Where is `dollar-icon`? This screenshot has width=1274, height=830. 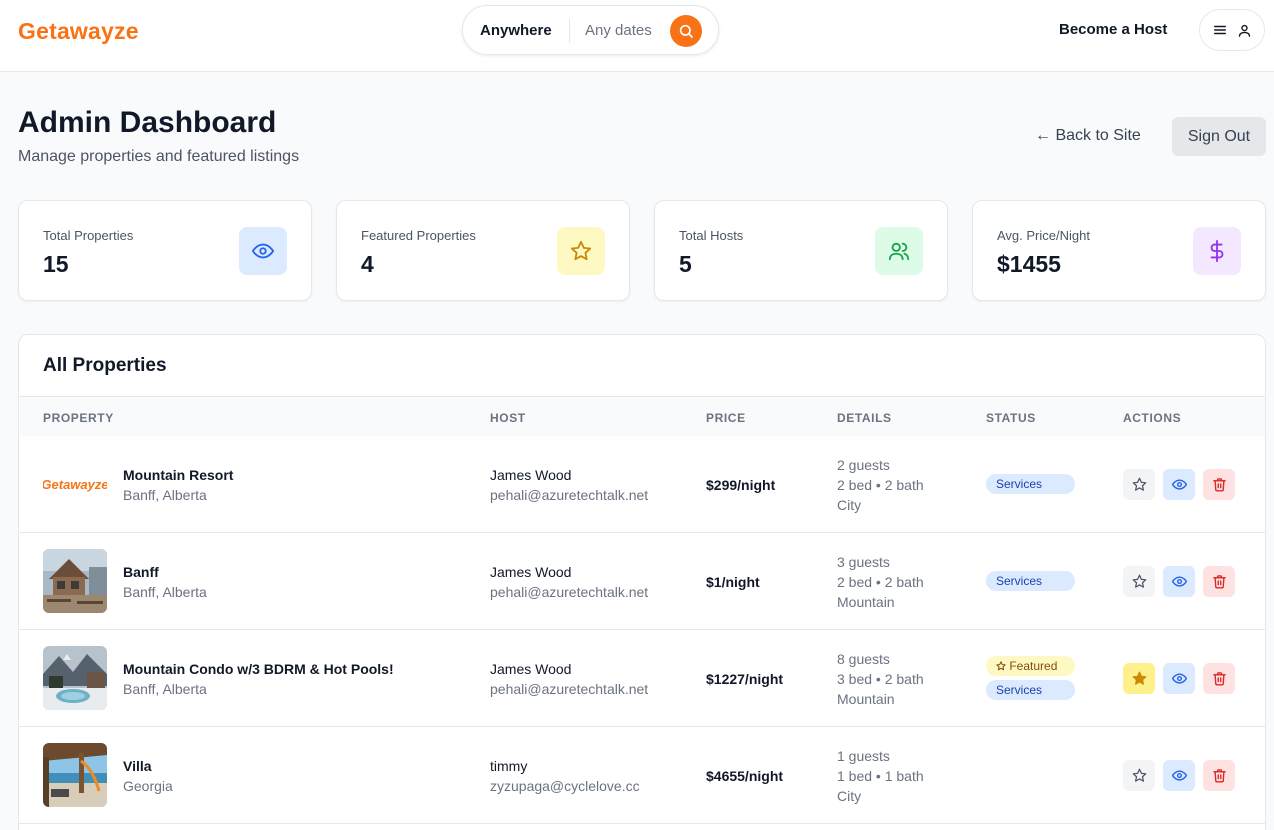 dollar-icon is located at coordinates (1217, 251).